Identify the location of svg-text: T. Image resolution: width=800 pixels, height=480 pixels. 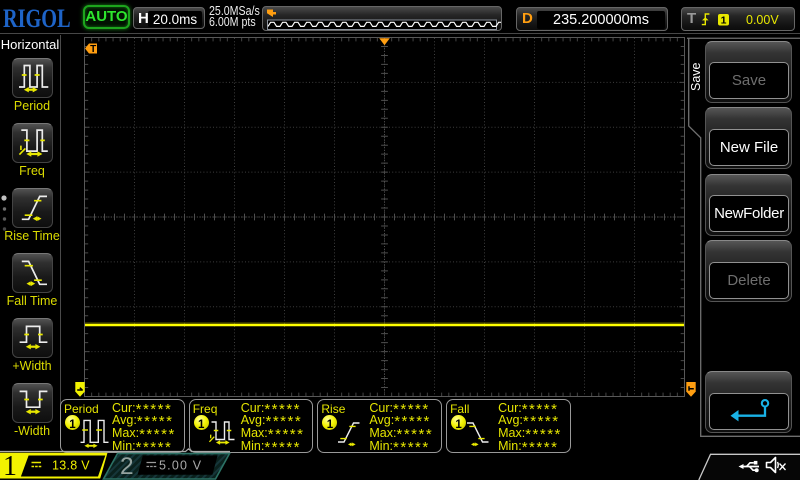
(93, 49).